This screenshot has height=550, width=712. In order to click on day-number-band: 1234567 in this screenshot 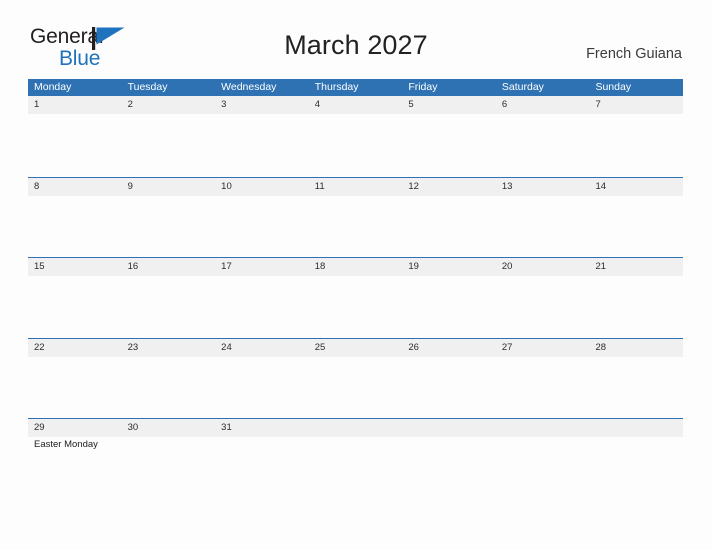, I will do `click(355, 105)`.